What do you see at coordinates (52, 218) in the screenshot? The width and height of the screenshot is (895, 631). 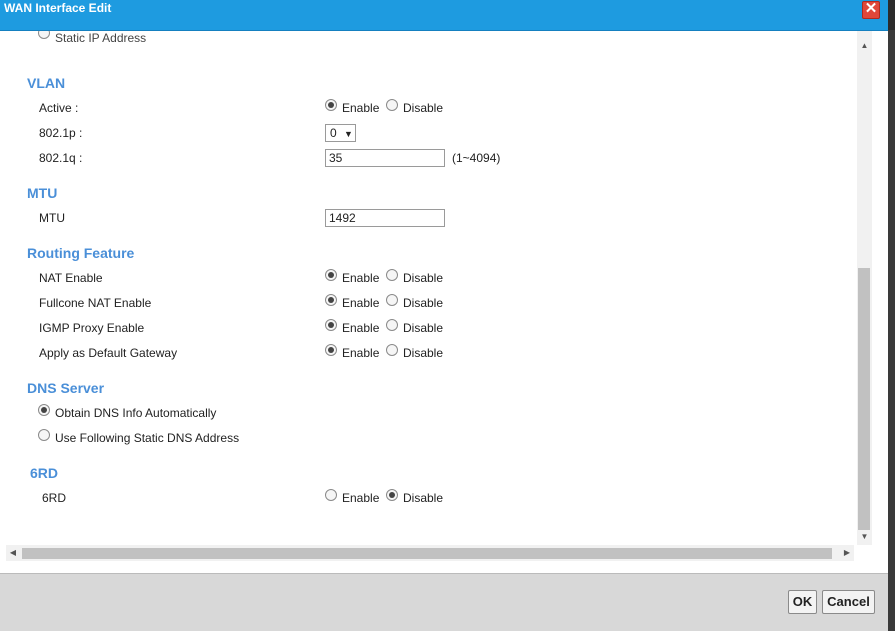 I see `mtu-label: MTU` at bounding box center [52, 218].